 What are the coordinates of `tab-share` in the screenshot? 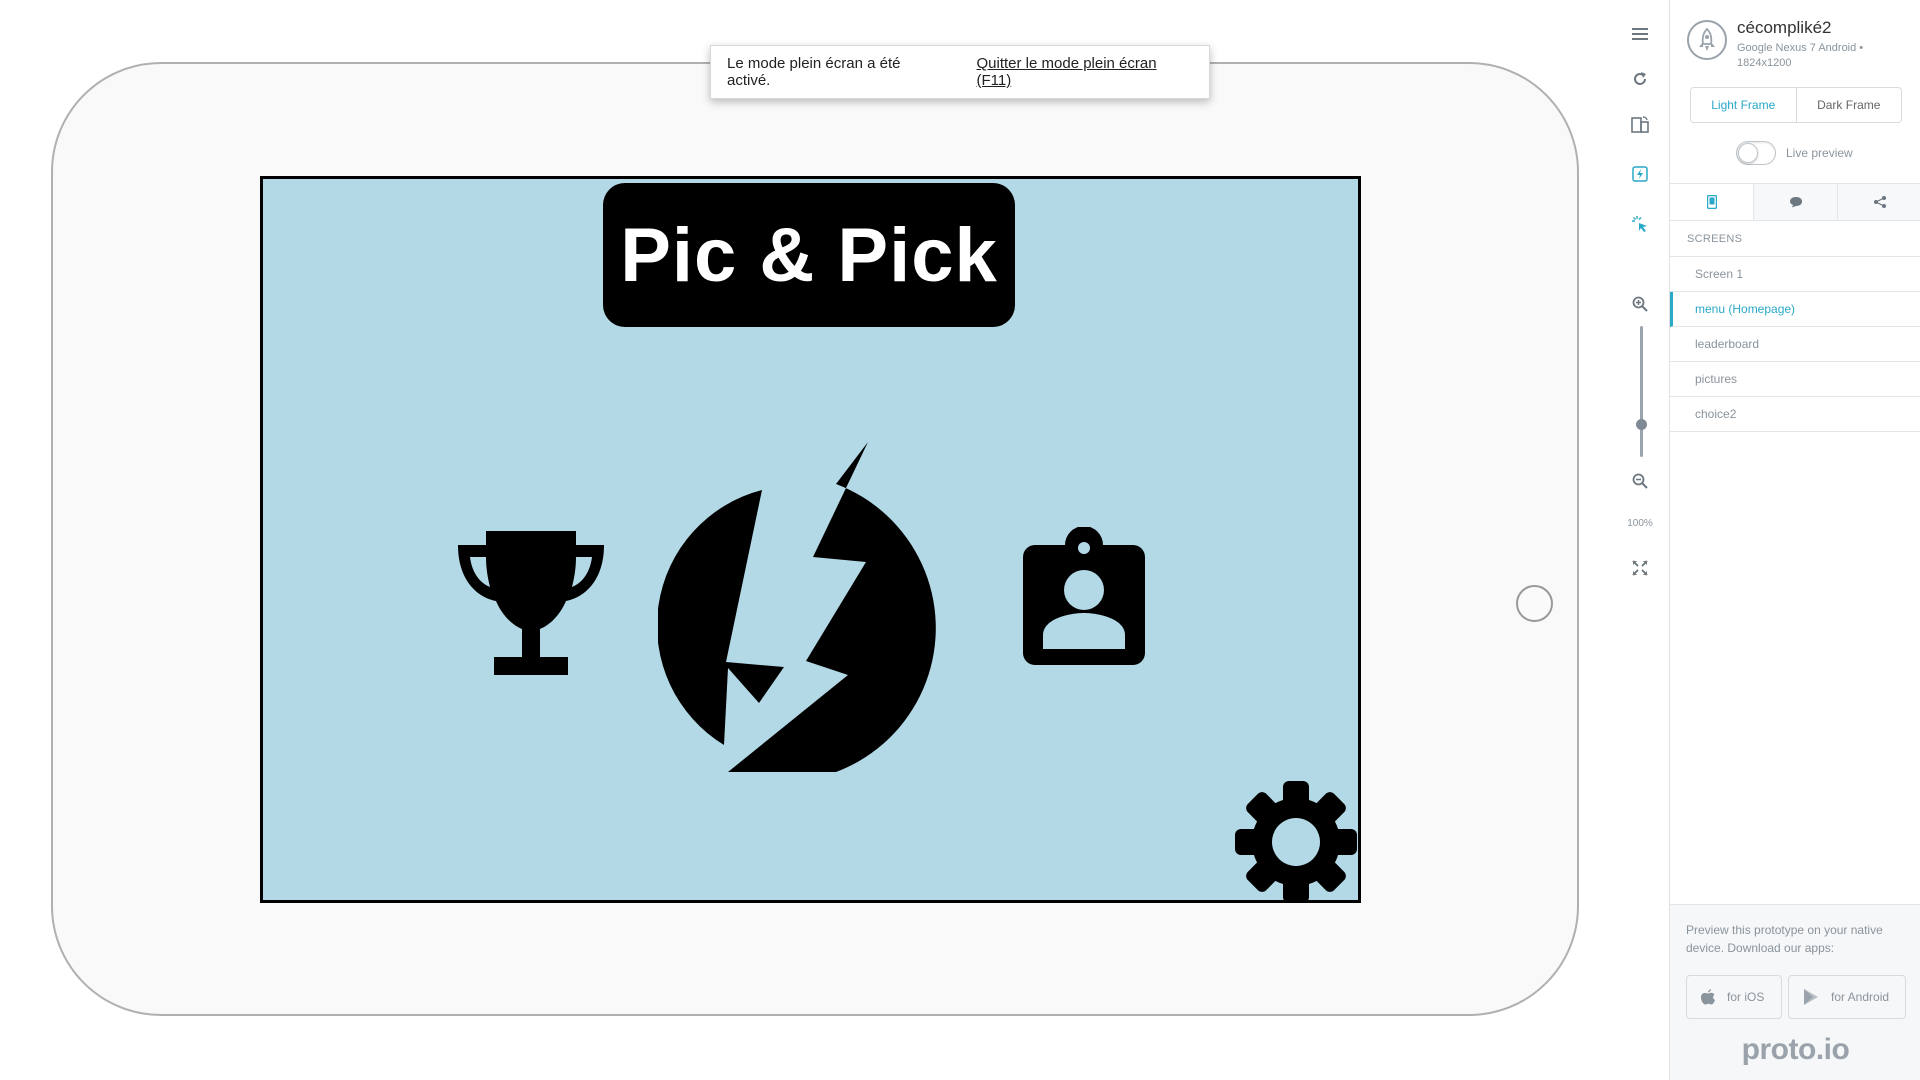 It's located at (1879, 202).